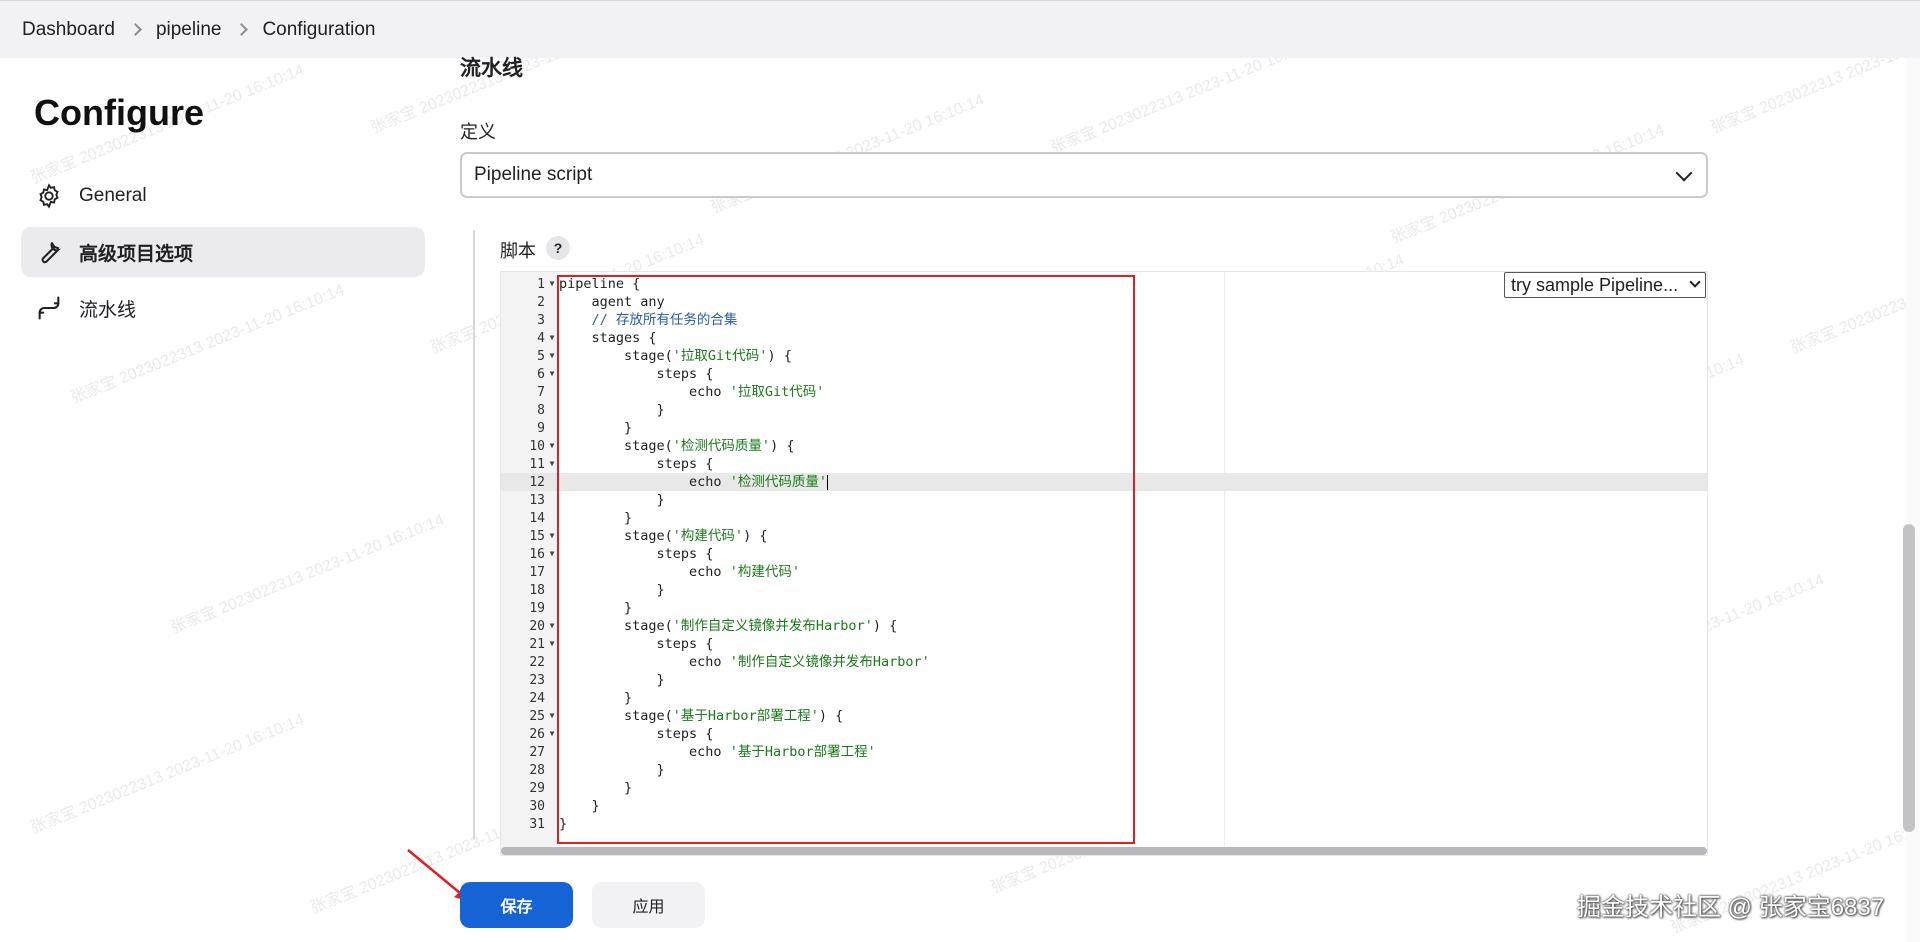  I want to click on script-label: 脚本, so click(518, 251).